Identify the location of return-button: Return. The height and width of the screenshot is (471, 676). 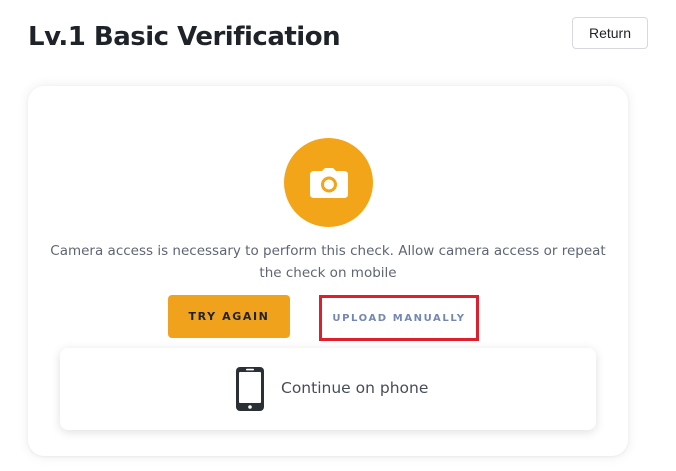
(610, 33).